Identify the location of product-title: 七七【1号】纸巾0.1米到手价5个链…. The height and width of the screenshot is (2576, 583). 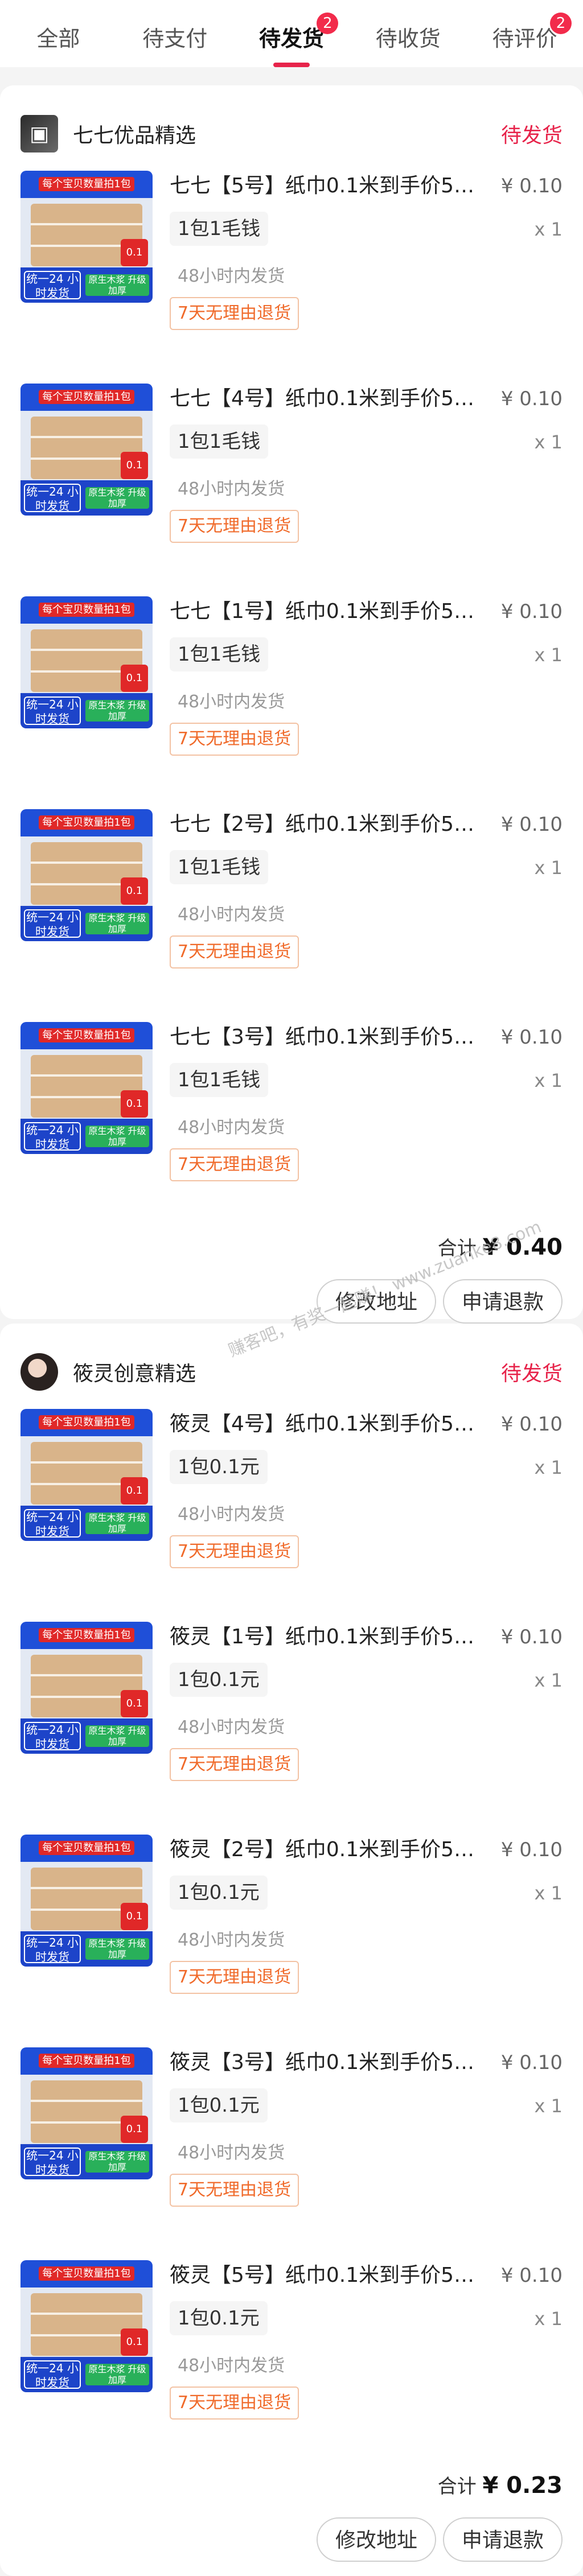
(329, 611).